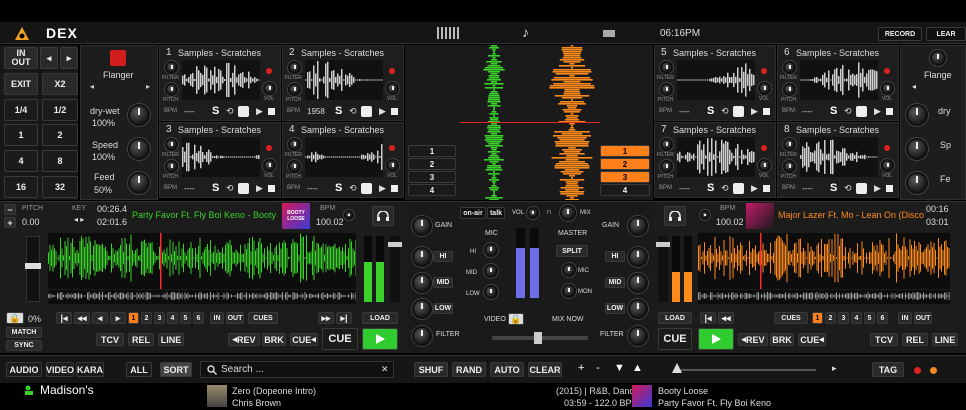  Describe the element at coordinates (824, 297) in the screenshot. I see `right-overview-waveform` at that location.